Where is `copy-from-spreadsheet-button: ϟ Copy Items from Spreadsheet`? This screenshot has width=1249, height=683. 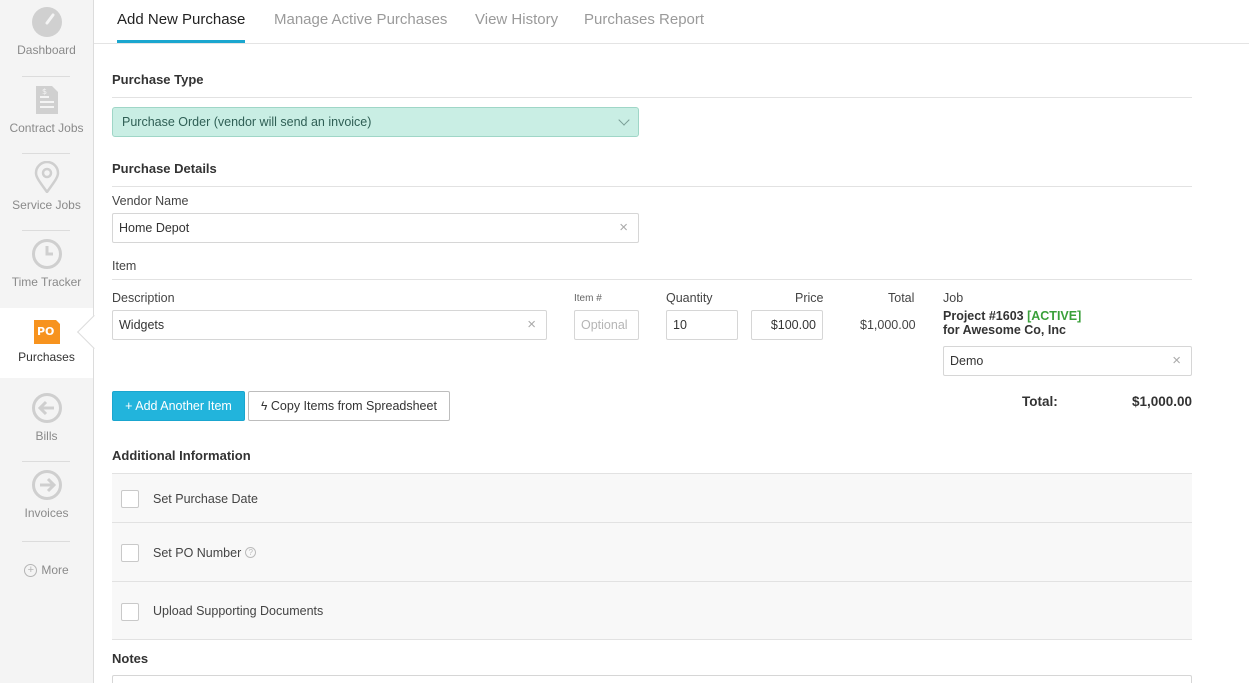
copy-from-spreadsheet-button: ϟ Copy Items from Spreadsheet is located at coordinates (349, 406).